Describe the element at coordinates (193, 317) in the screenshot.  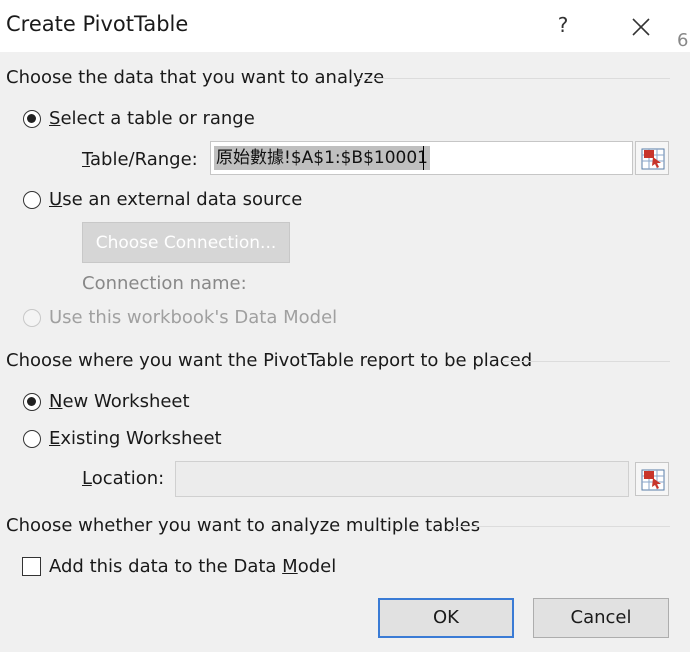
I see `data-model-label: Use this workbook's Data Model` at that location.